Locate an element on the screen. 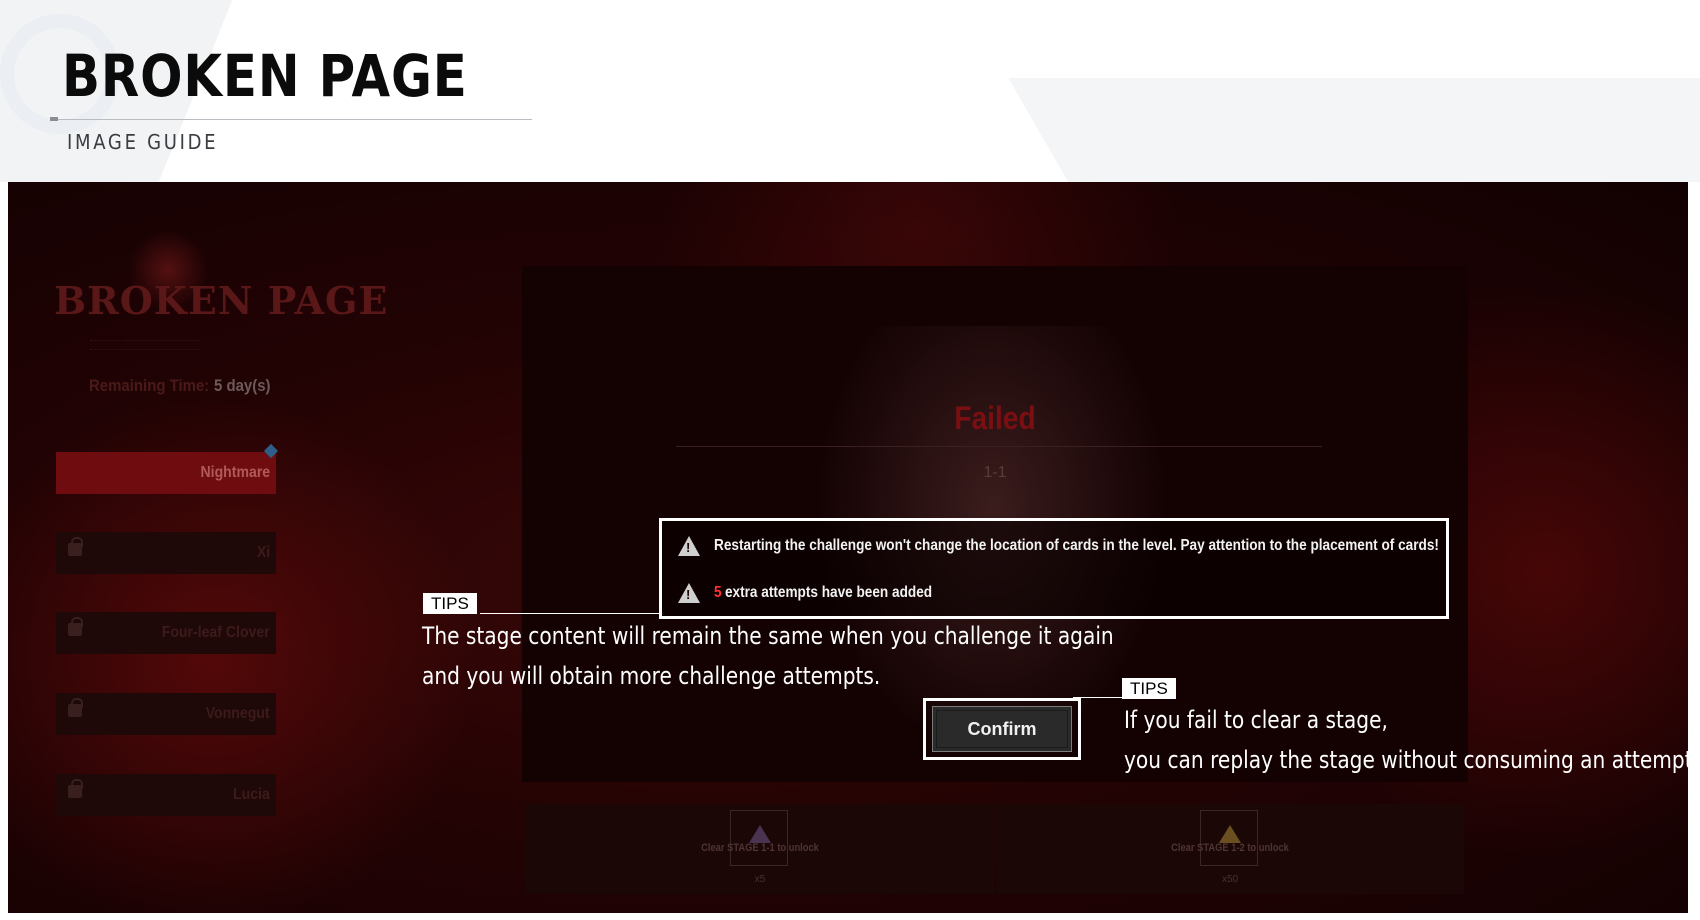 Image resolution: width=1700 pixels, height=920 pixels. stage-code: 1-1 is located at coordinates (995, 472).